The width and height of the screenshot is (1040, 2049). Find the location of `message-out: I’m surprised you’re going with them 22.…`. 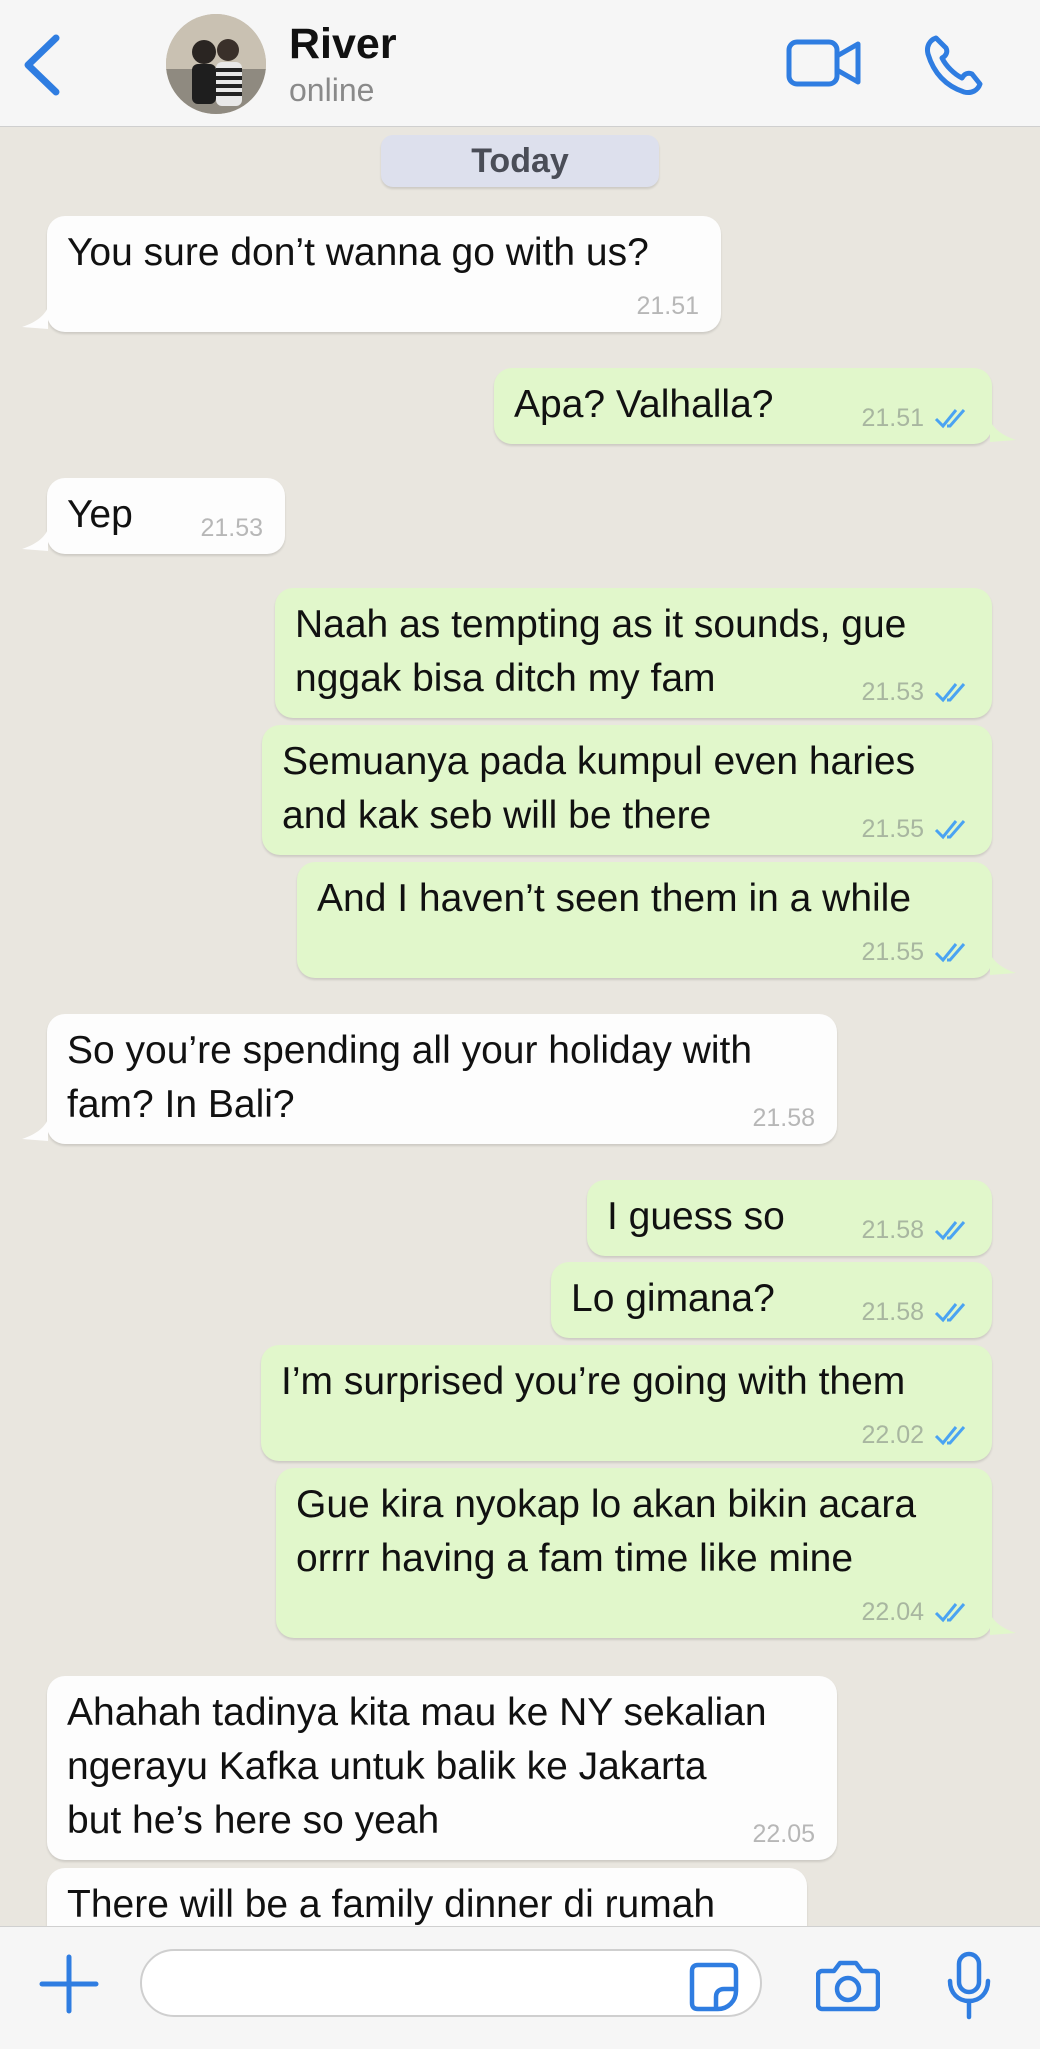

message-out: I’m surprised you’re going with them 22.… is located at coordinates (626, 1403).